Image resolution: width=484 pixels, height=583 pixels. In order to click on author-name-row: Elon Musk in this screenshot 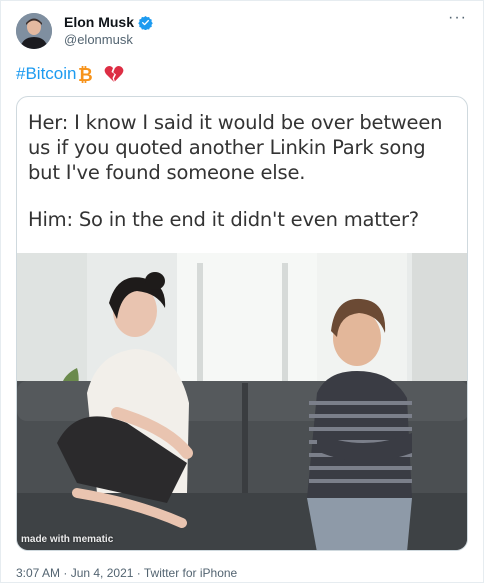, I will do `click(108, 22)`.